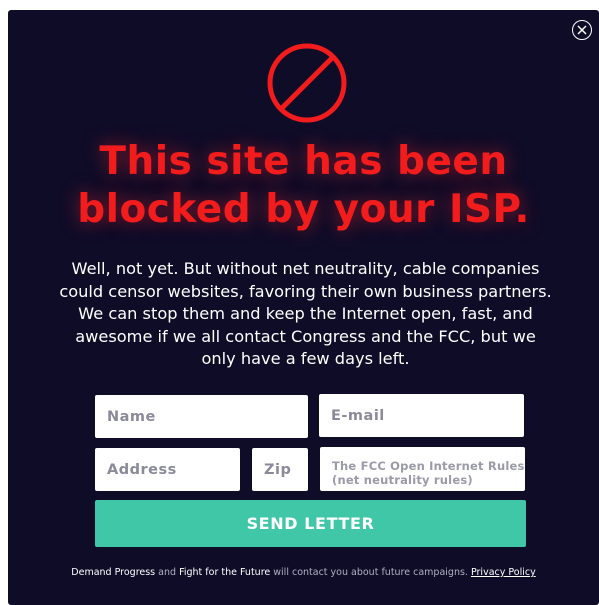 This screenshot has width=599, height=605. What do you see at coordinates (303, 209) in the screenshot?
I see `headline-line-2: blocked by your ISP.` at bounding box center [303, 209].